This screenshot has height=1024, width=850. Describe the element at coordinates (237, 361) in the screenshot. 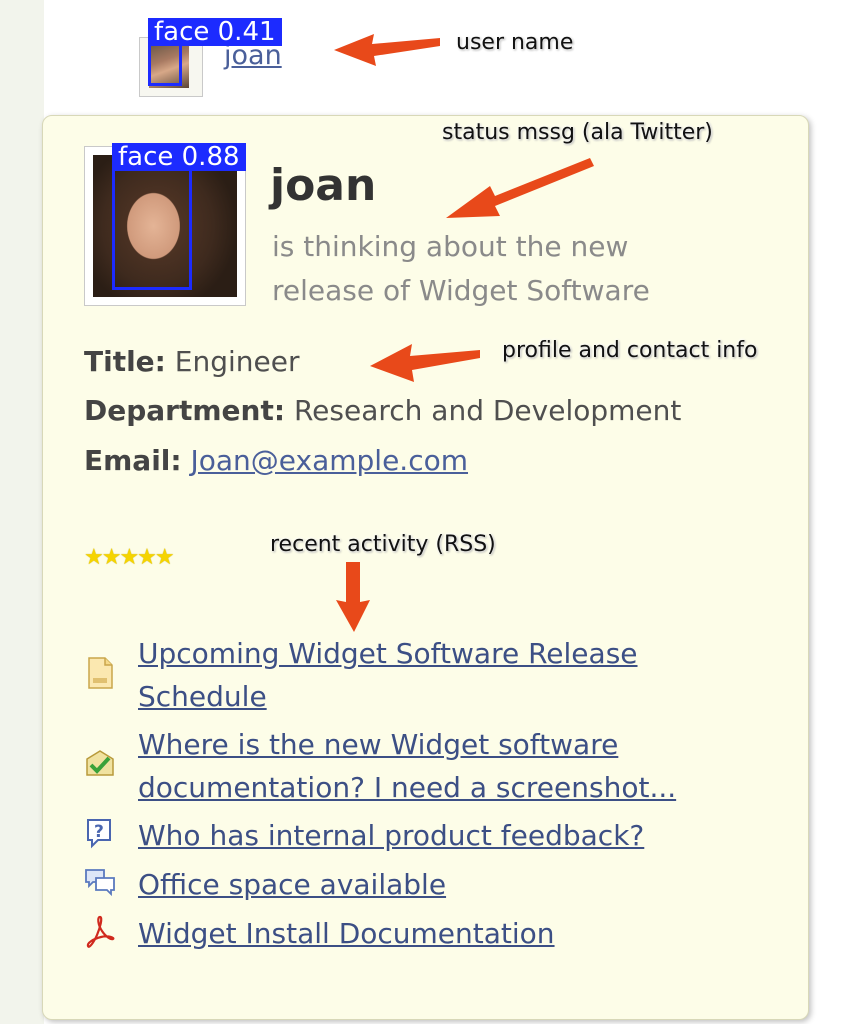

I see `title-value: Engineer` at that location.